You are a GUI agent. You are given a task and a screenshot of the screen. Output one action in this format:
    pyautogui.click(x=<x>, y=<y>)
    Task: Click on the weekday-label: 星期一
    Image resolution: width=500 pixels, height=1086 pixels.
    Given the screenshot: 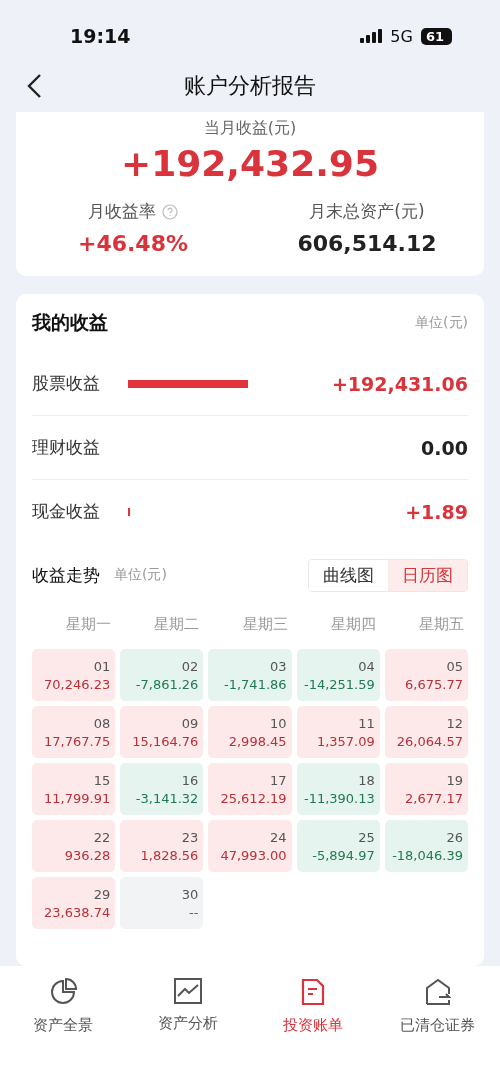 What is the action you would take?
    pyautogui.click(x=89, y=624)
    